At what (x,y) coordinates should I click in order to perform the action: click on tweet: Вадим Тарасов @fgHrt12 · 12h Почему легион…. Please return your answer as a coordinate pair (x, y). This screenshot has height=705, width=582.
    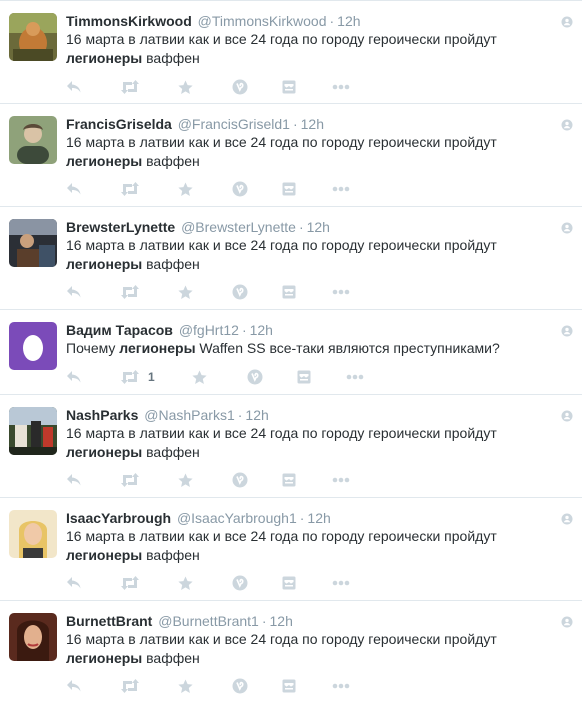
    Looking at the image, I should click on (291, 352).